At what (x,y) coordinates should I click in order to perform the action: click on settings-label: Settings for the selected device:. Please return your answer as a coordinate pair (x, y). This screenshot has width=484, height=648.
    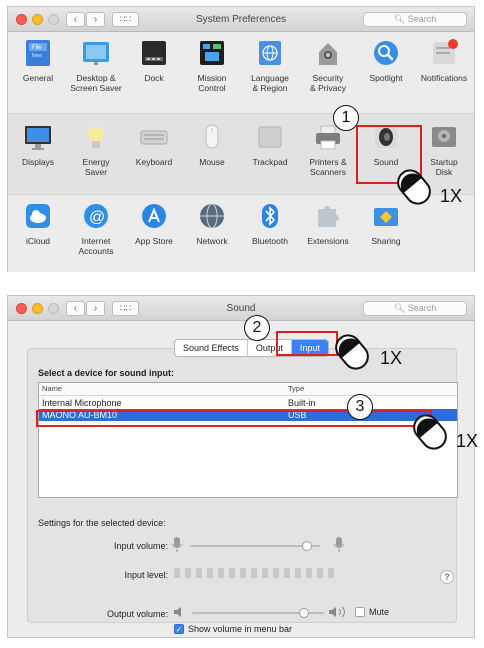
    Looking at the image, I should click on (102, 523).